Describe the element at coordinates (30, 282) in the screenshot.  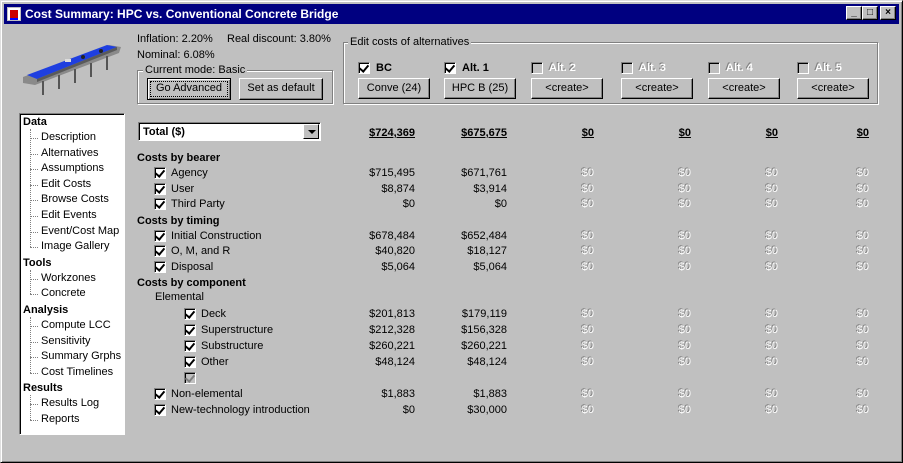
I see `tree-line` at that location.